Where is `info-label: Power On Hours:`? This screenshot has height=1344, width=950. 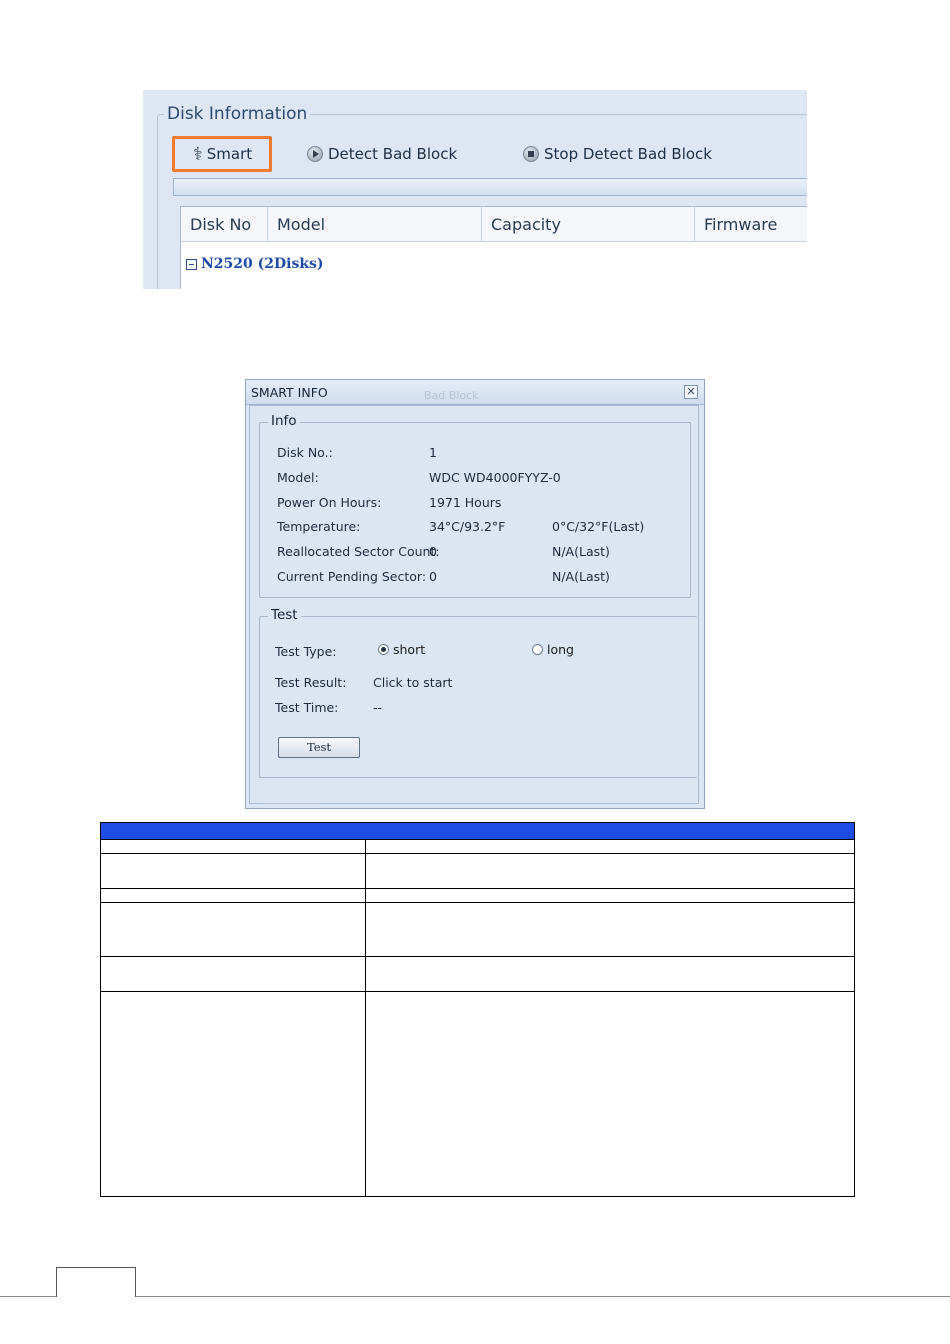 info-label: Power On Hours: is located at coordinates (329, 502).